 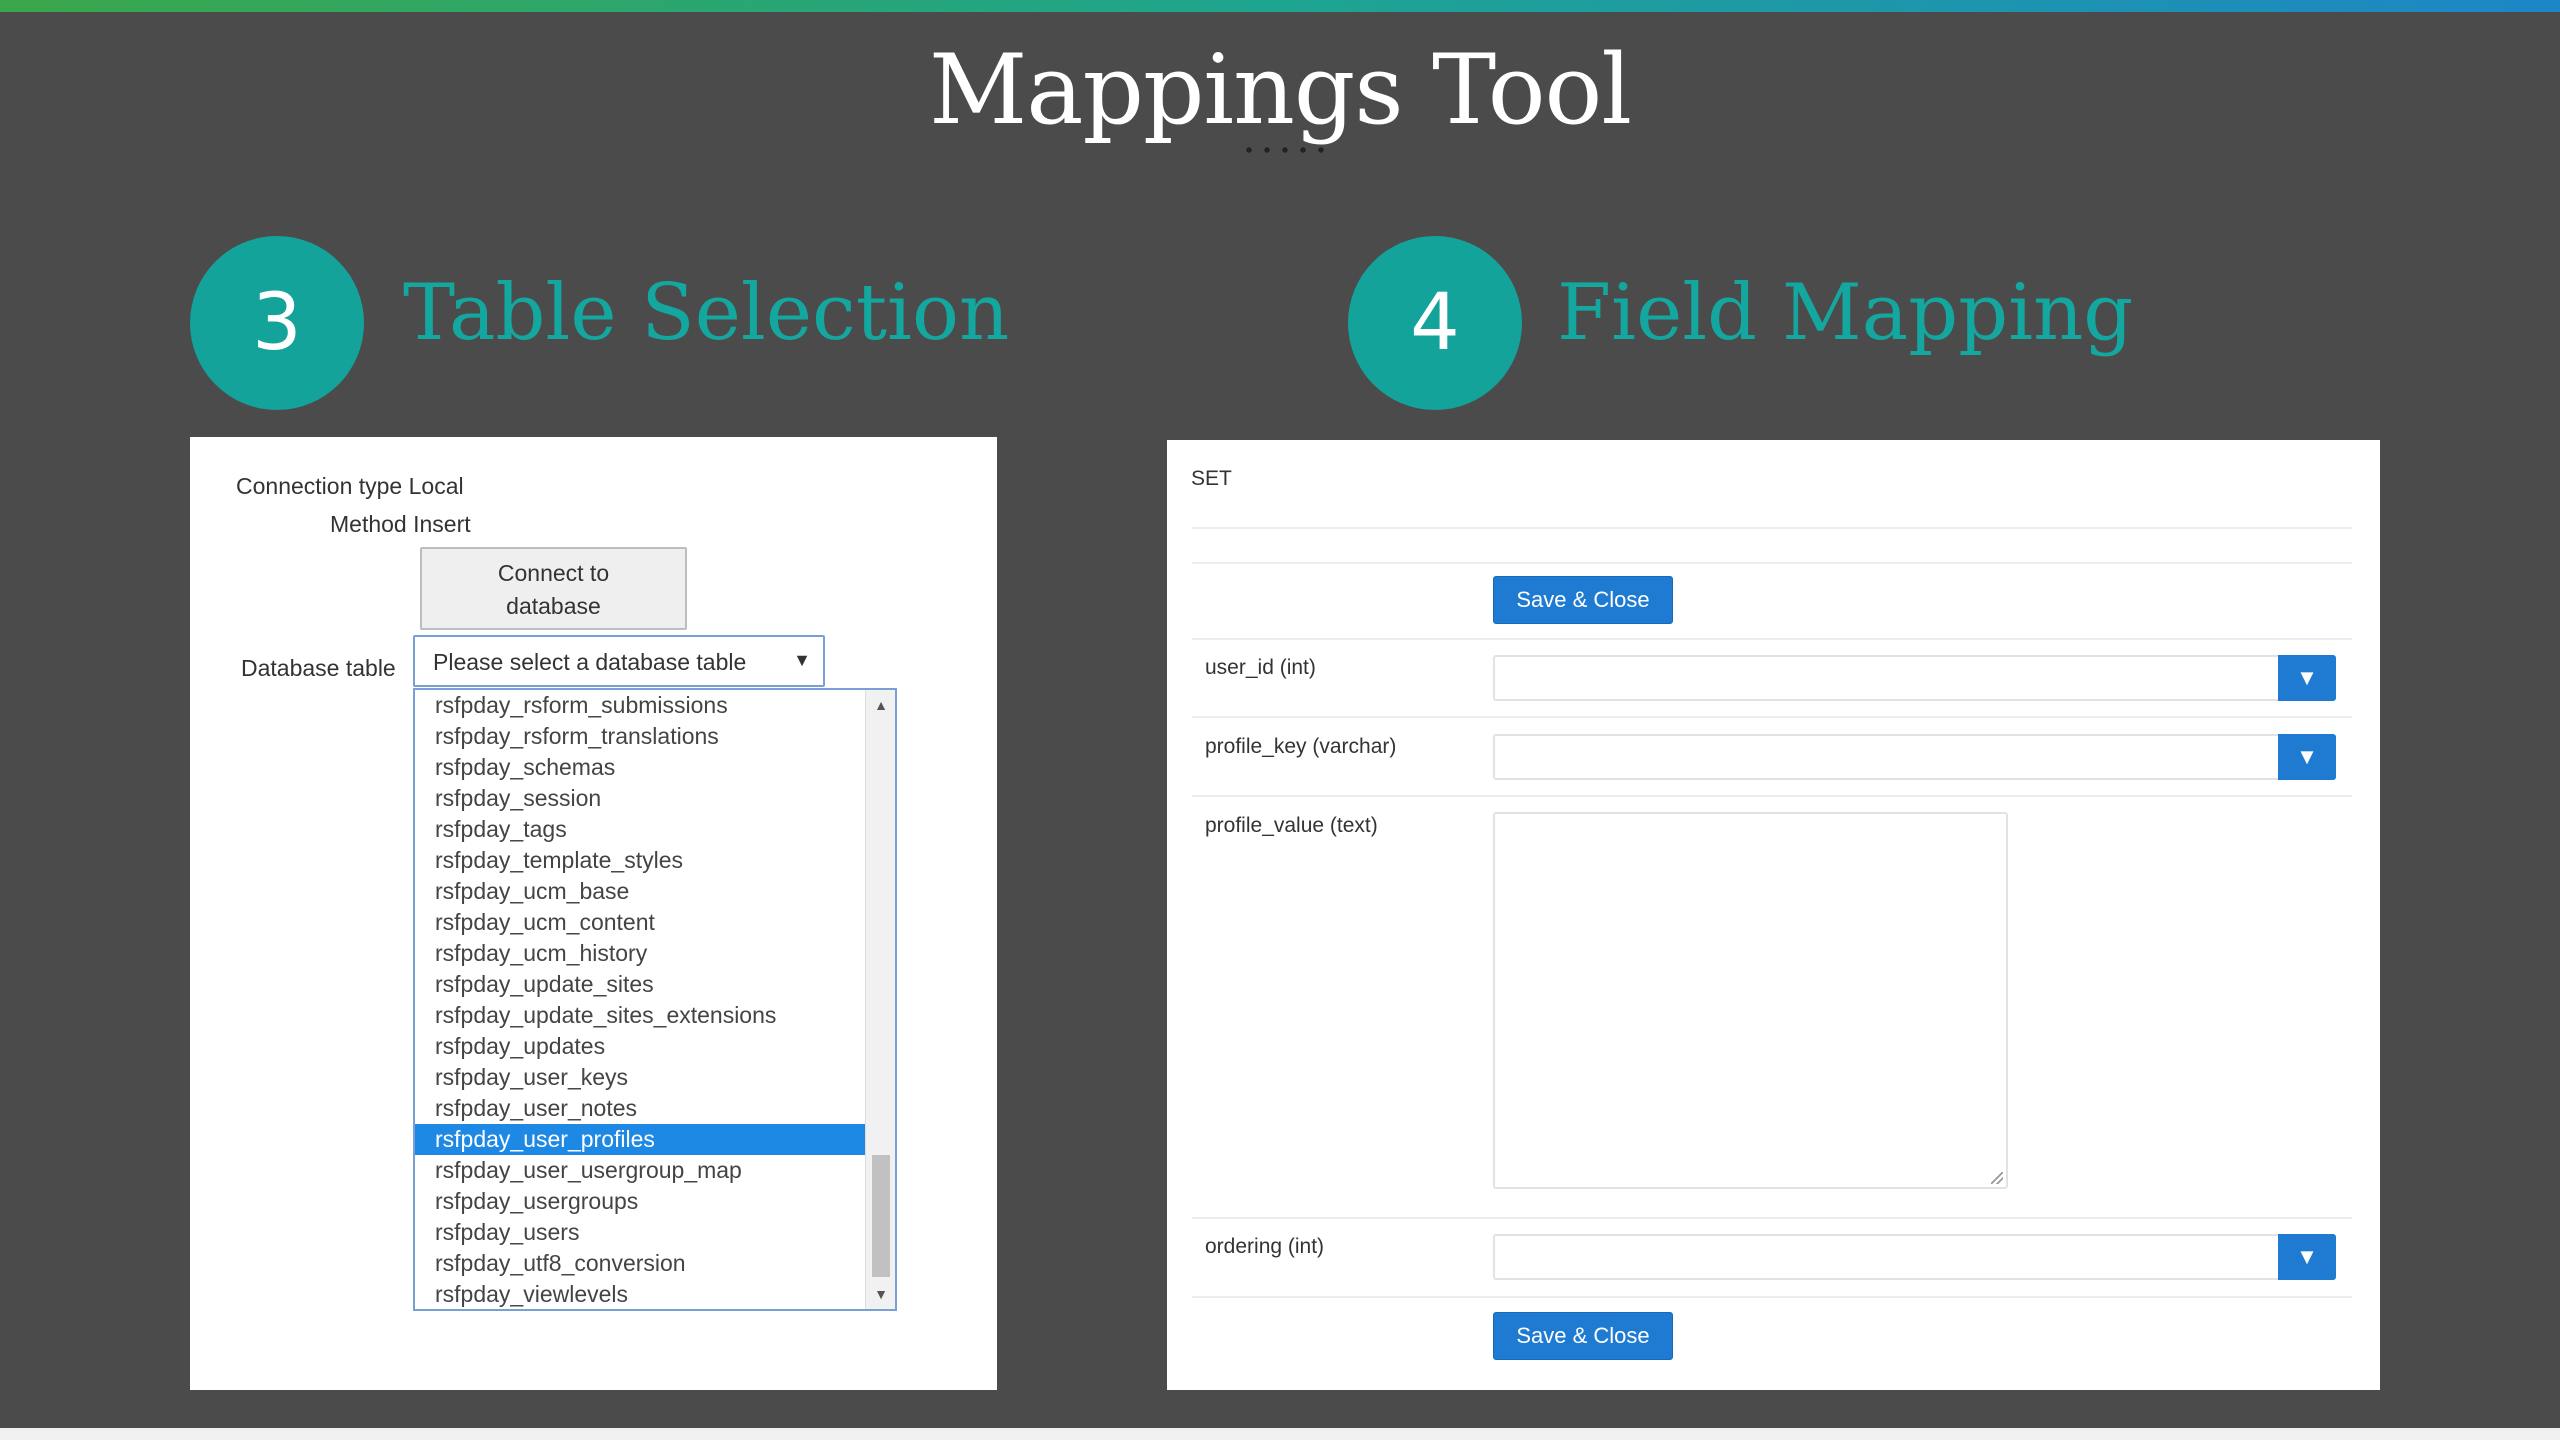 What do you see at coordinates (640, 829) in the screenshot?
I see `list-item: rsfpday_tags` at bounding box center [640, 829].